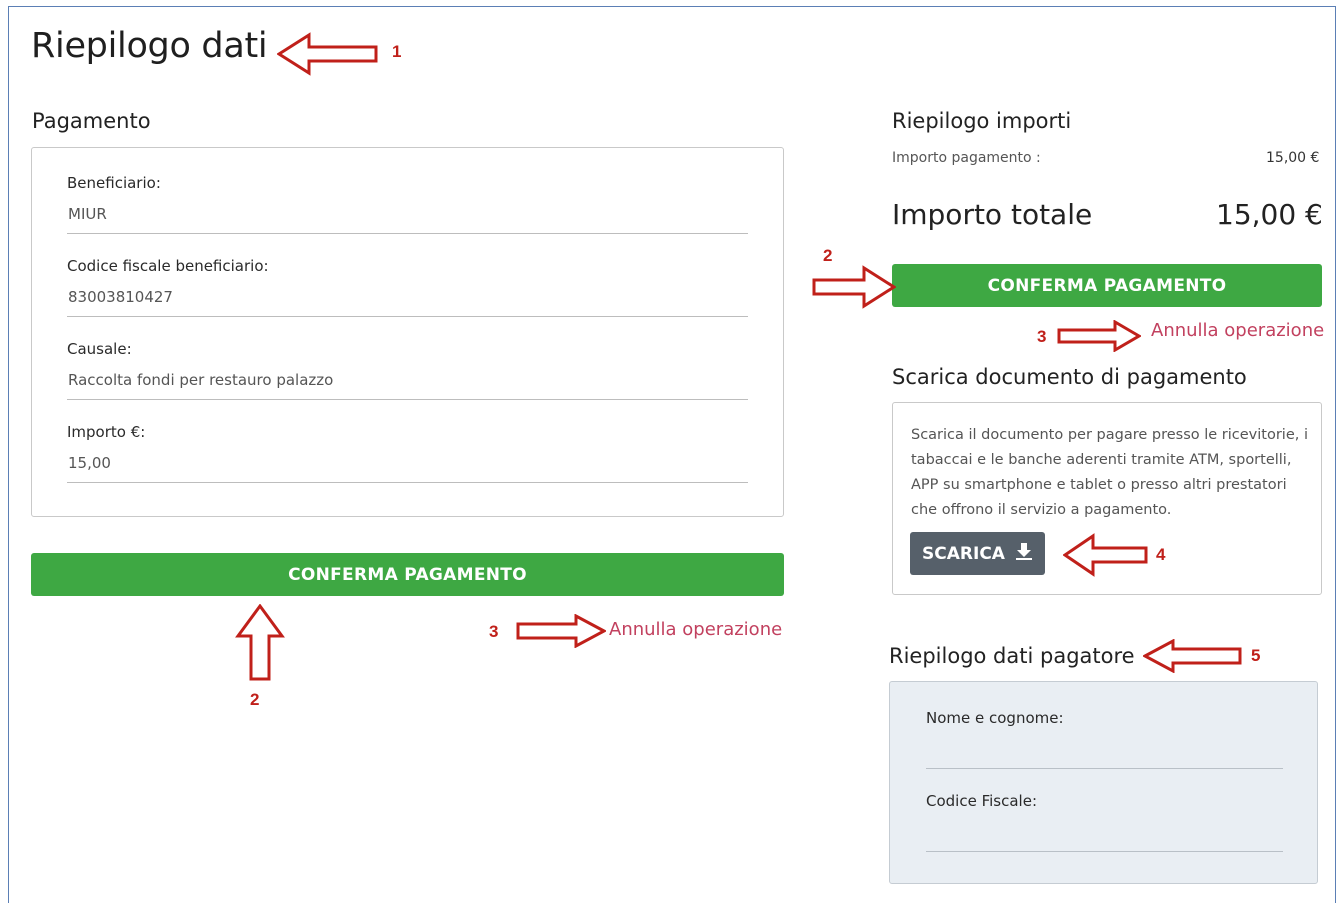 The height and width of the screenshot is (903, 1341). What do you see at coordinates (1103, 782) in the screenshot?
I see `payer-details-card: Nome e cognome: Codice Fiscale:` at bounding box center [1103, 782].